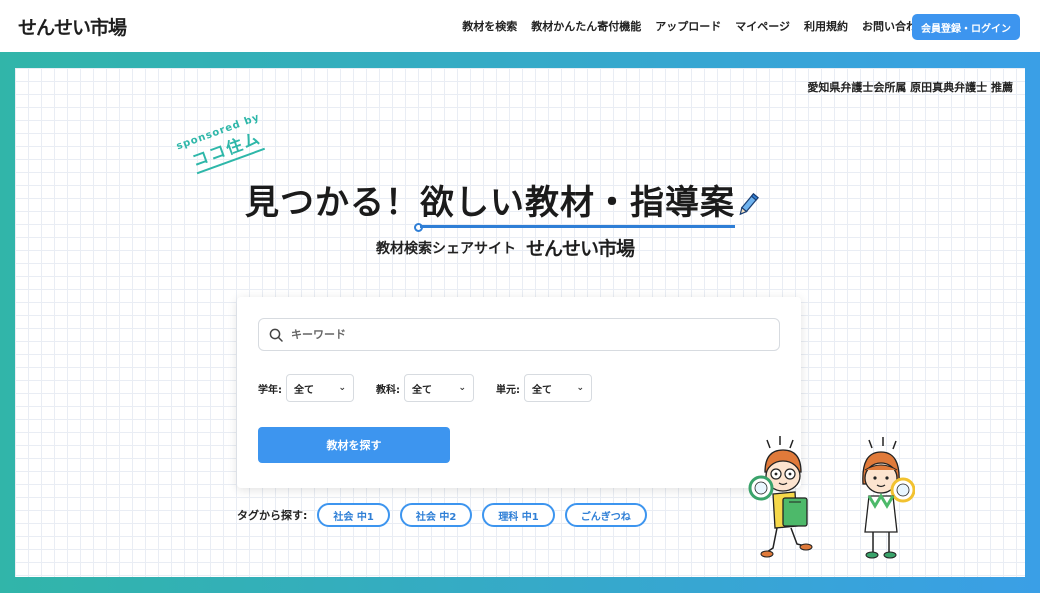  I want to click on tag-science-jh1: 理科 中1, so click(518, 515).